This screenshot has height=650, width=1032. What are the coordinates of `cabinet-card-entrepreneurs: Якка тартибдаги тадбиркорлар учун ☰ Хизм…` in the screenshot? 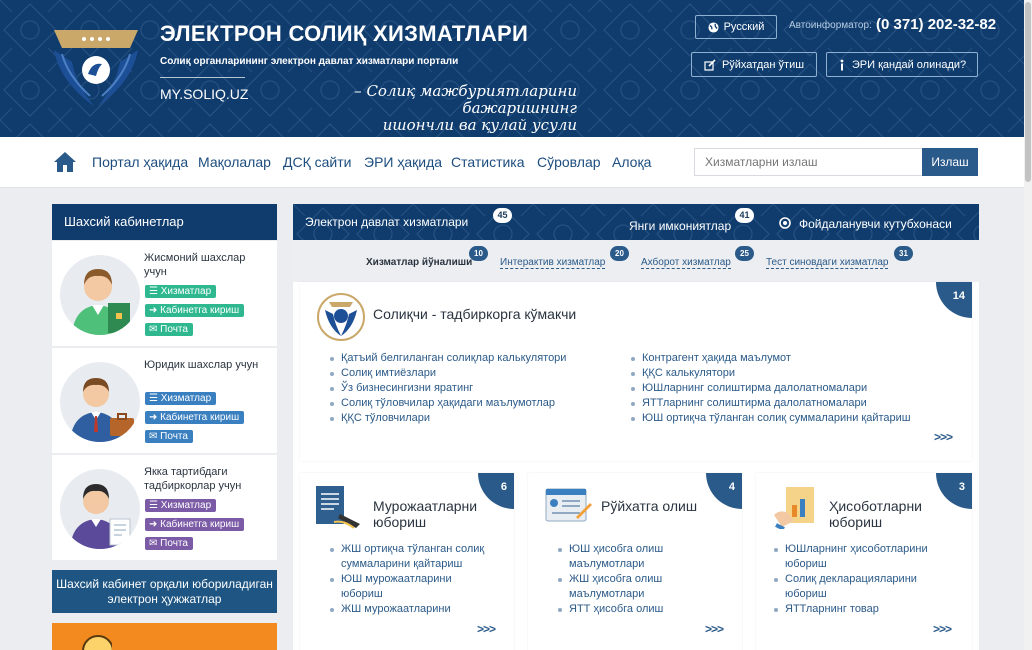 It's located at (164, 507).